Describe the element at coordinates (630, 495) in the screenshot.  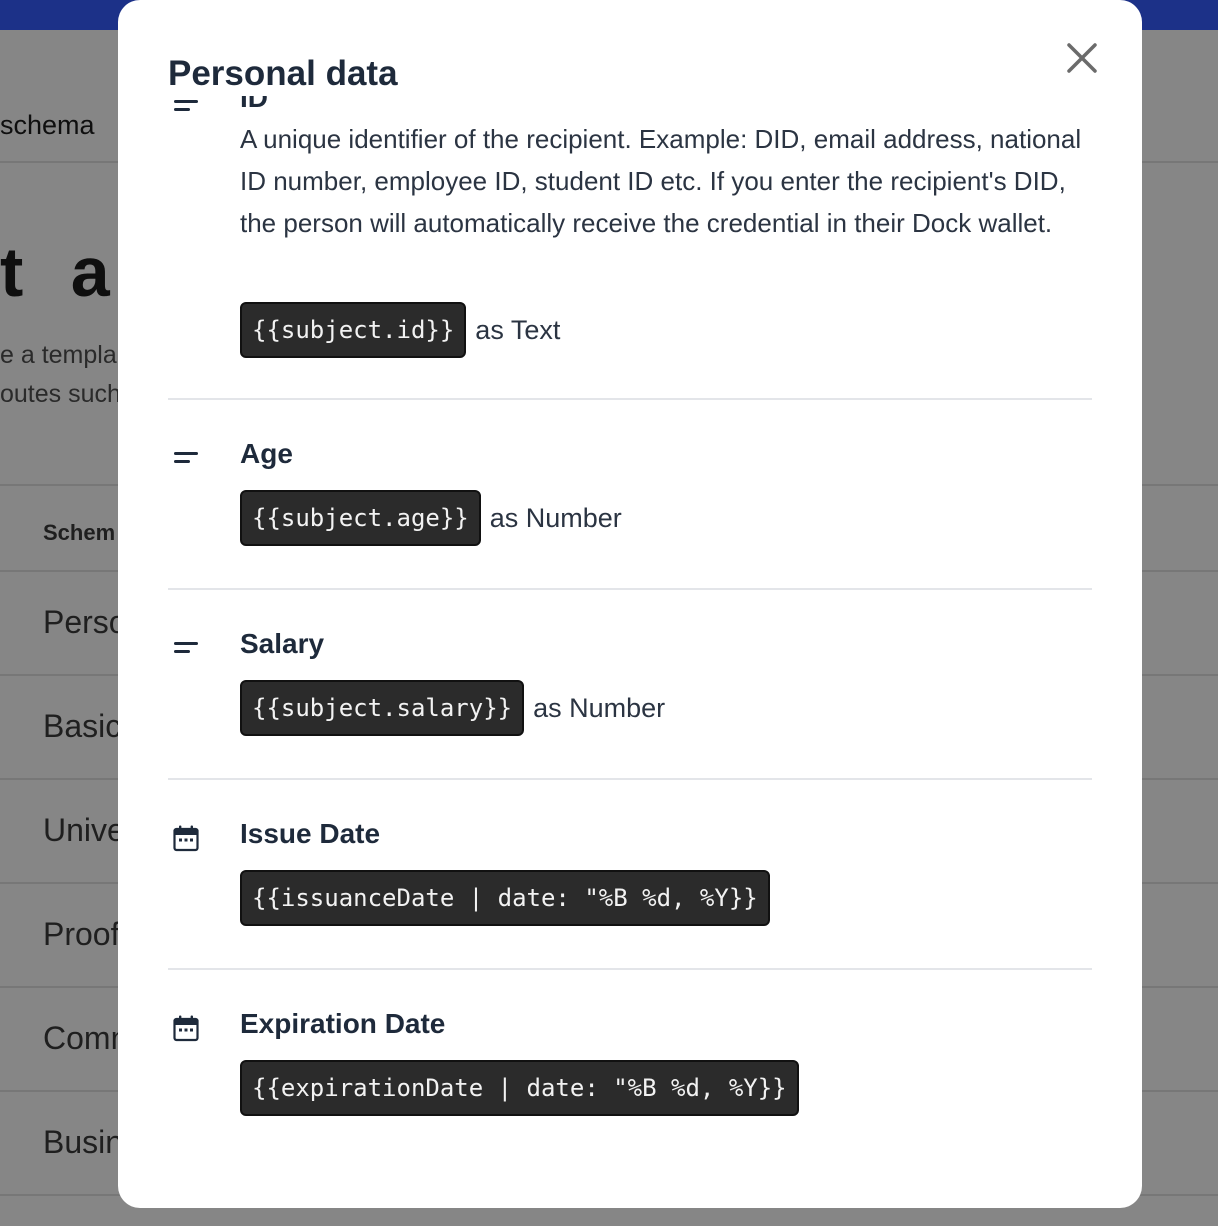
I see `schema-attribute: Age {{subject.age}} as Number` at that location.